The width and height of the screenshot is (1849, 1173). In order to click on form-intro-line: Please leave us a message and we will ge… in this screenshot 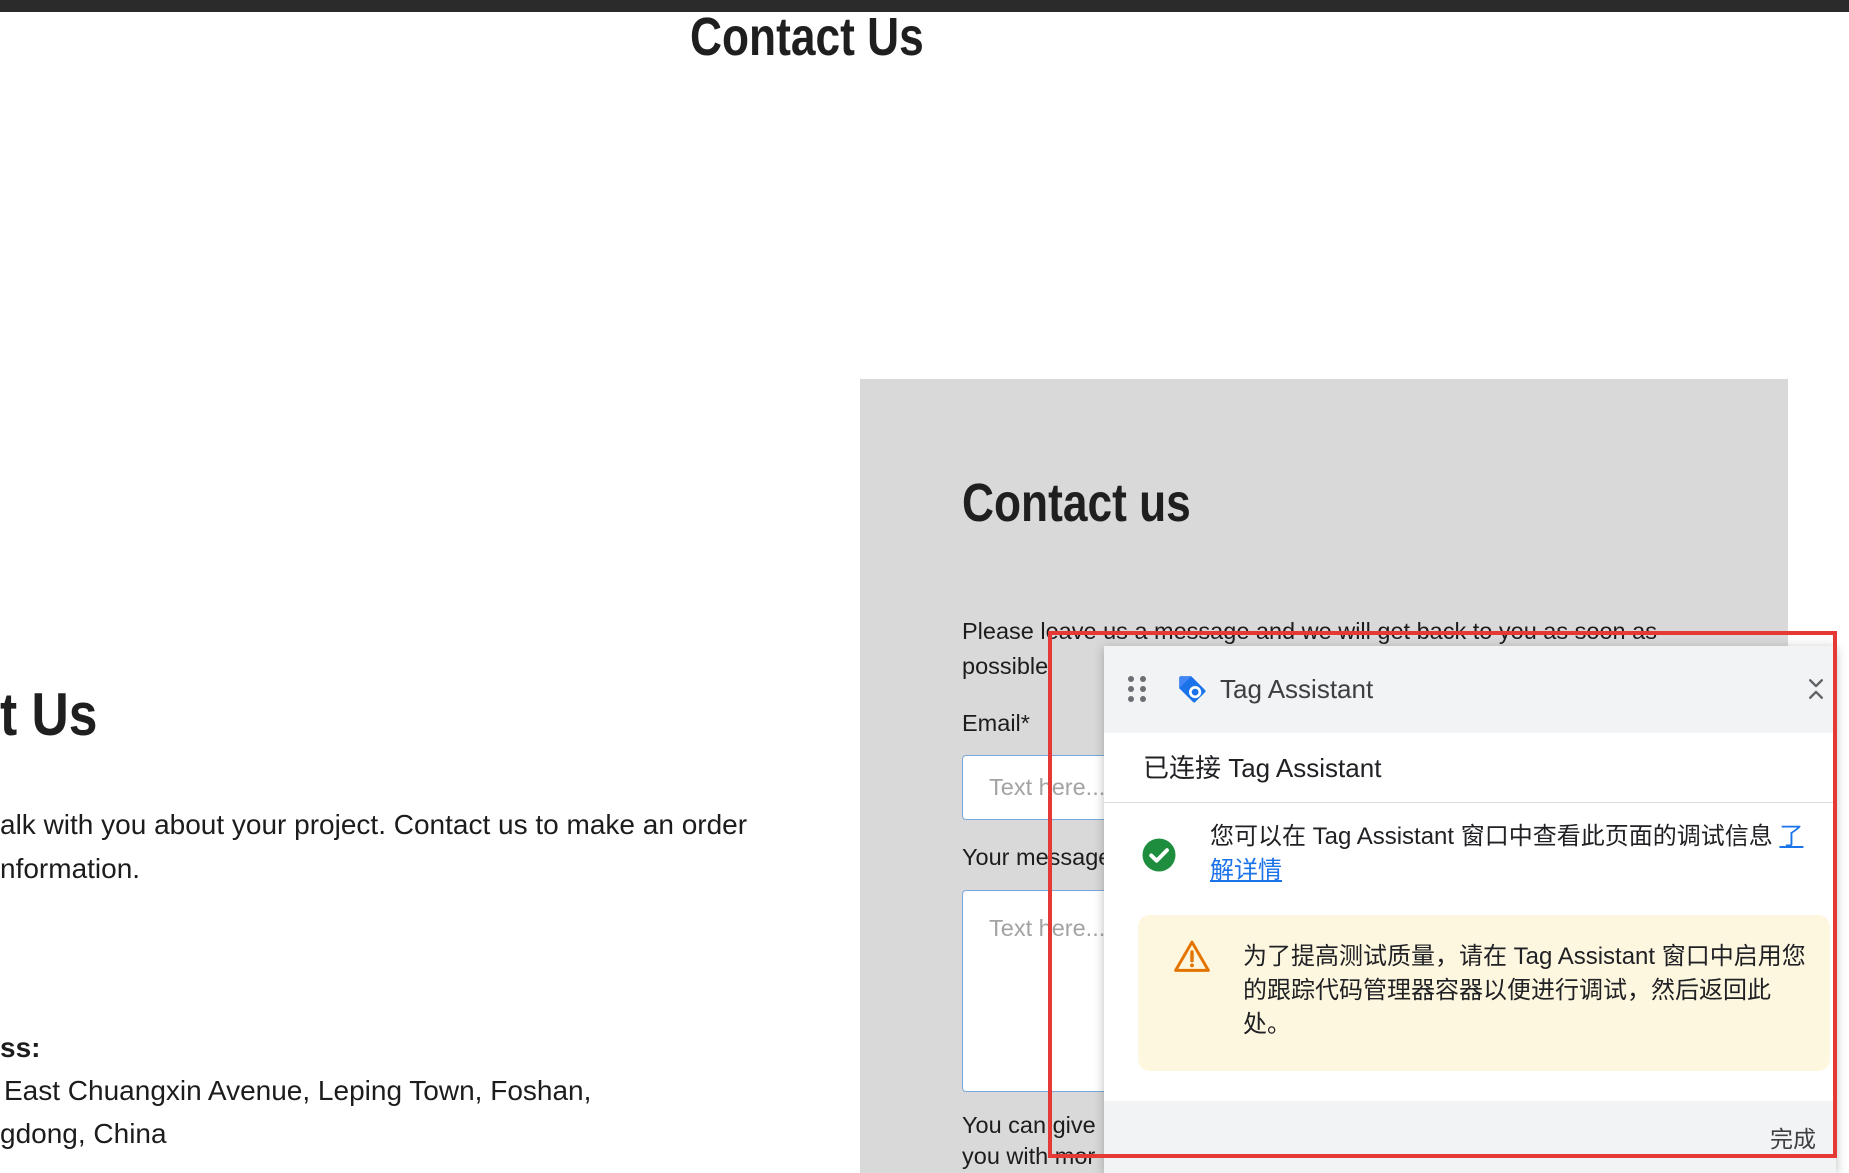, I will do `click(1309, 631)`.